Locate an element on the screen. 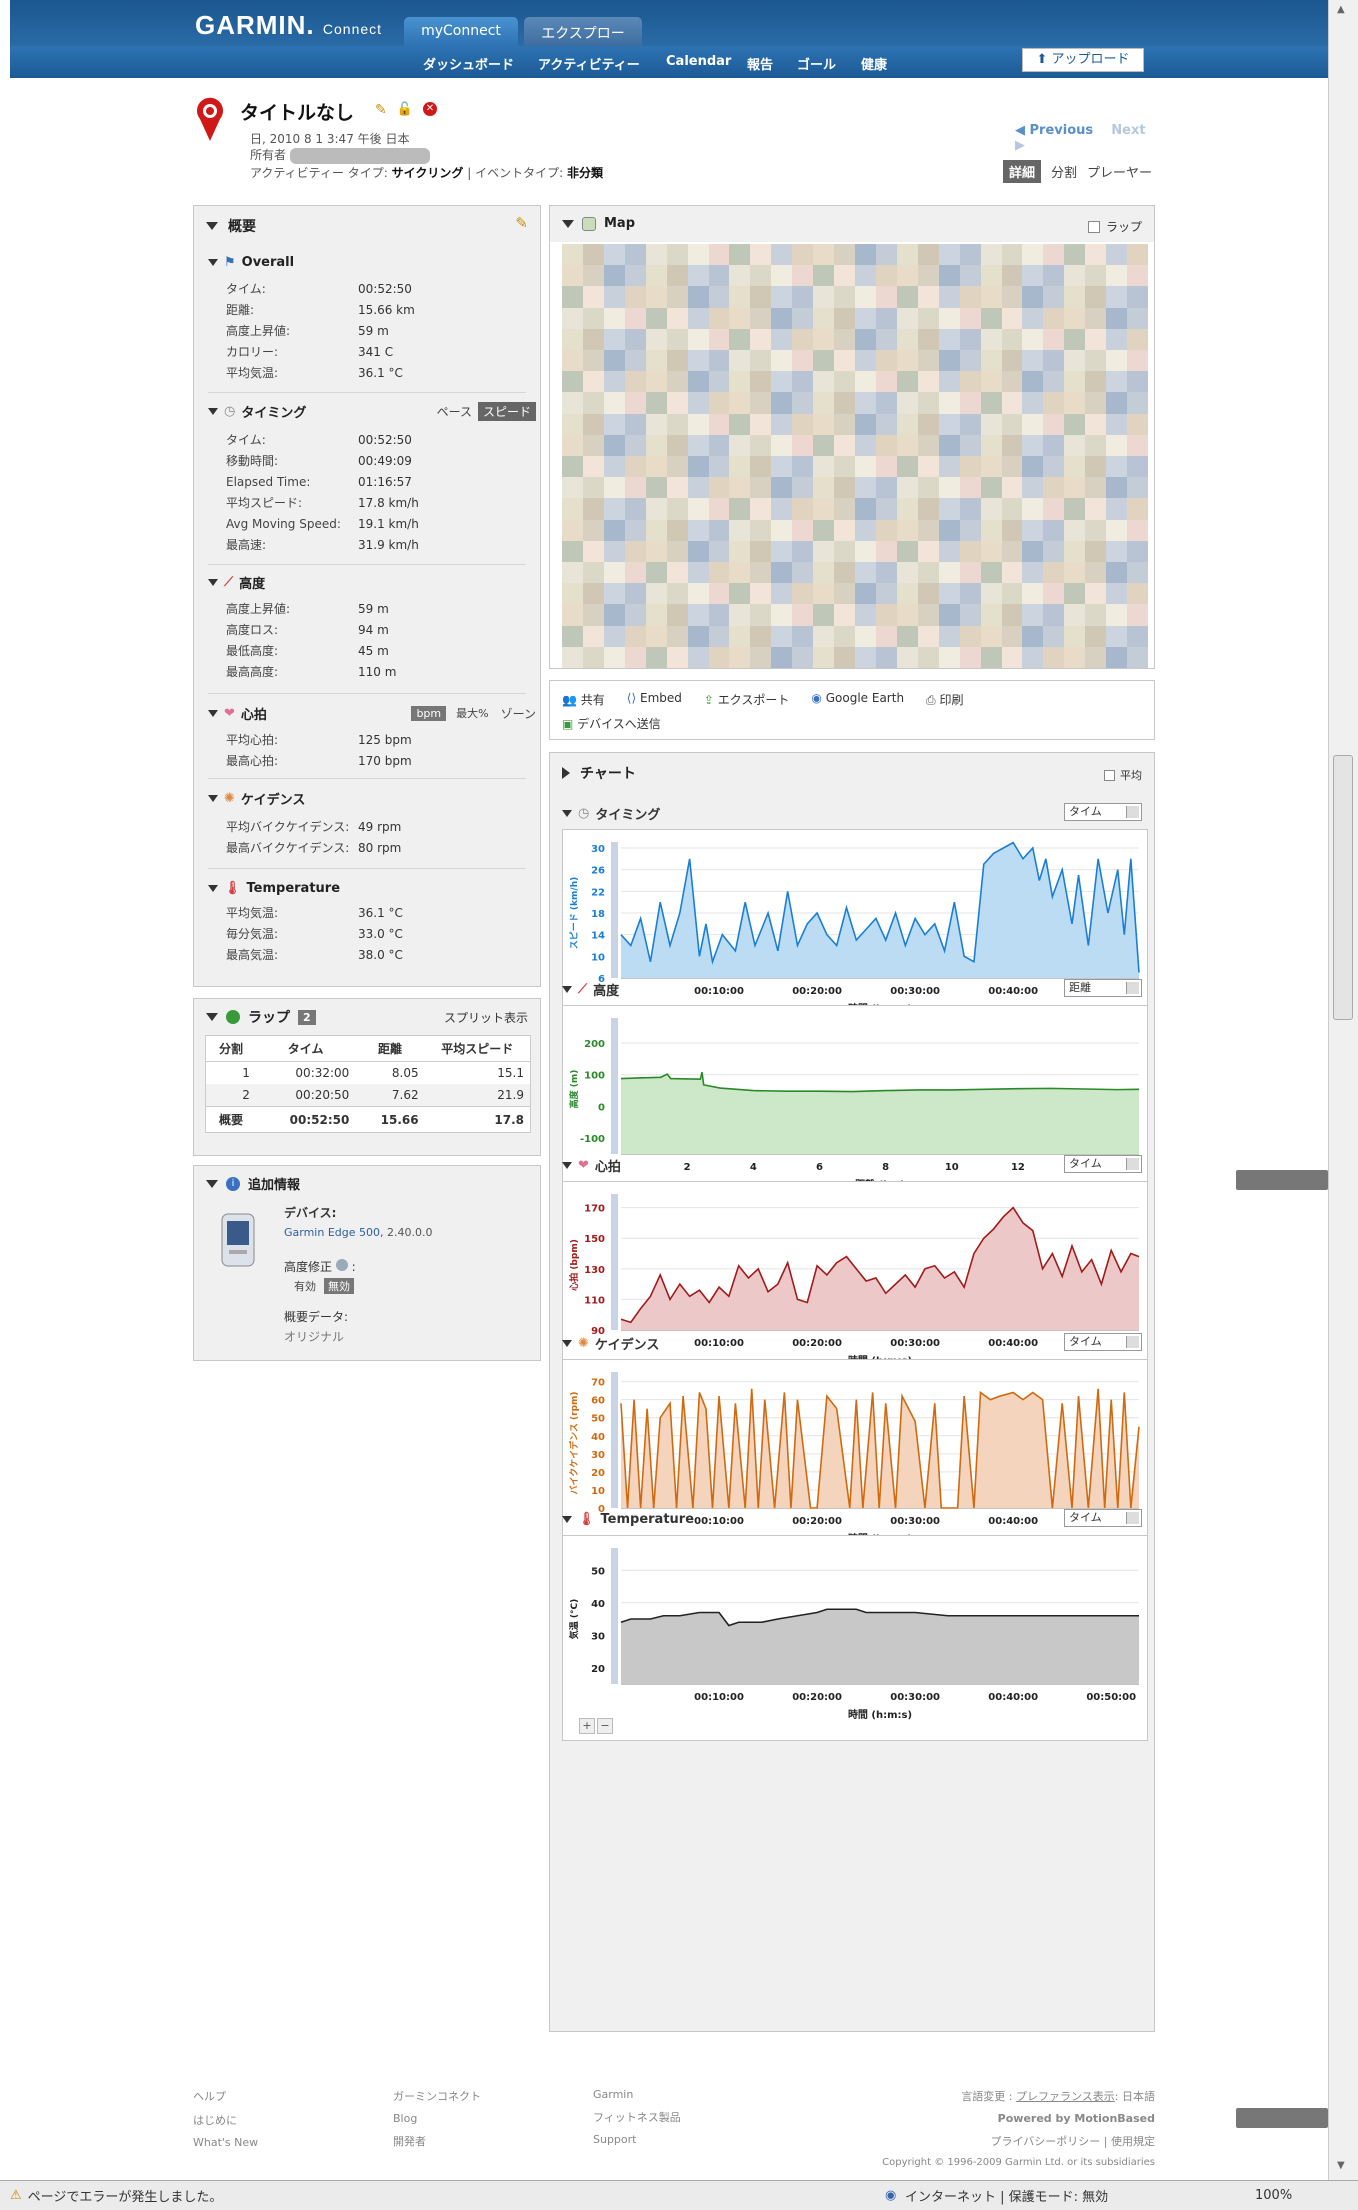 Image resolution: width=1358 pixels, height=2210 pixels. export-button: ⇪ エクスポート is located at coordinates (747, 699).